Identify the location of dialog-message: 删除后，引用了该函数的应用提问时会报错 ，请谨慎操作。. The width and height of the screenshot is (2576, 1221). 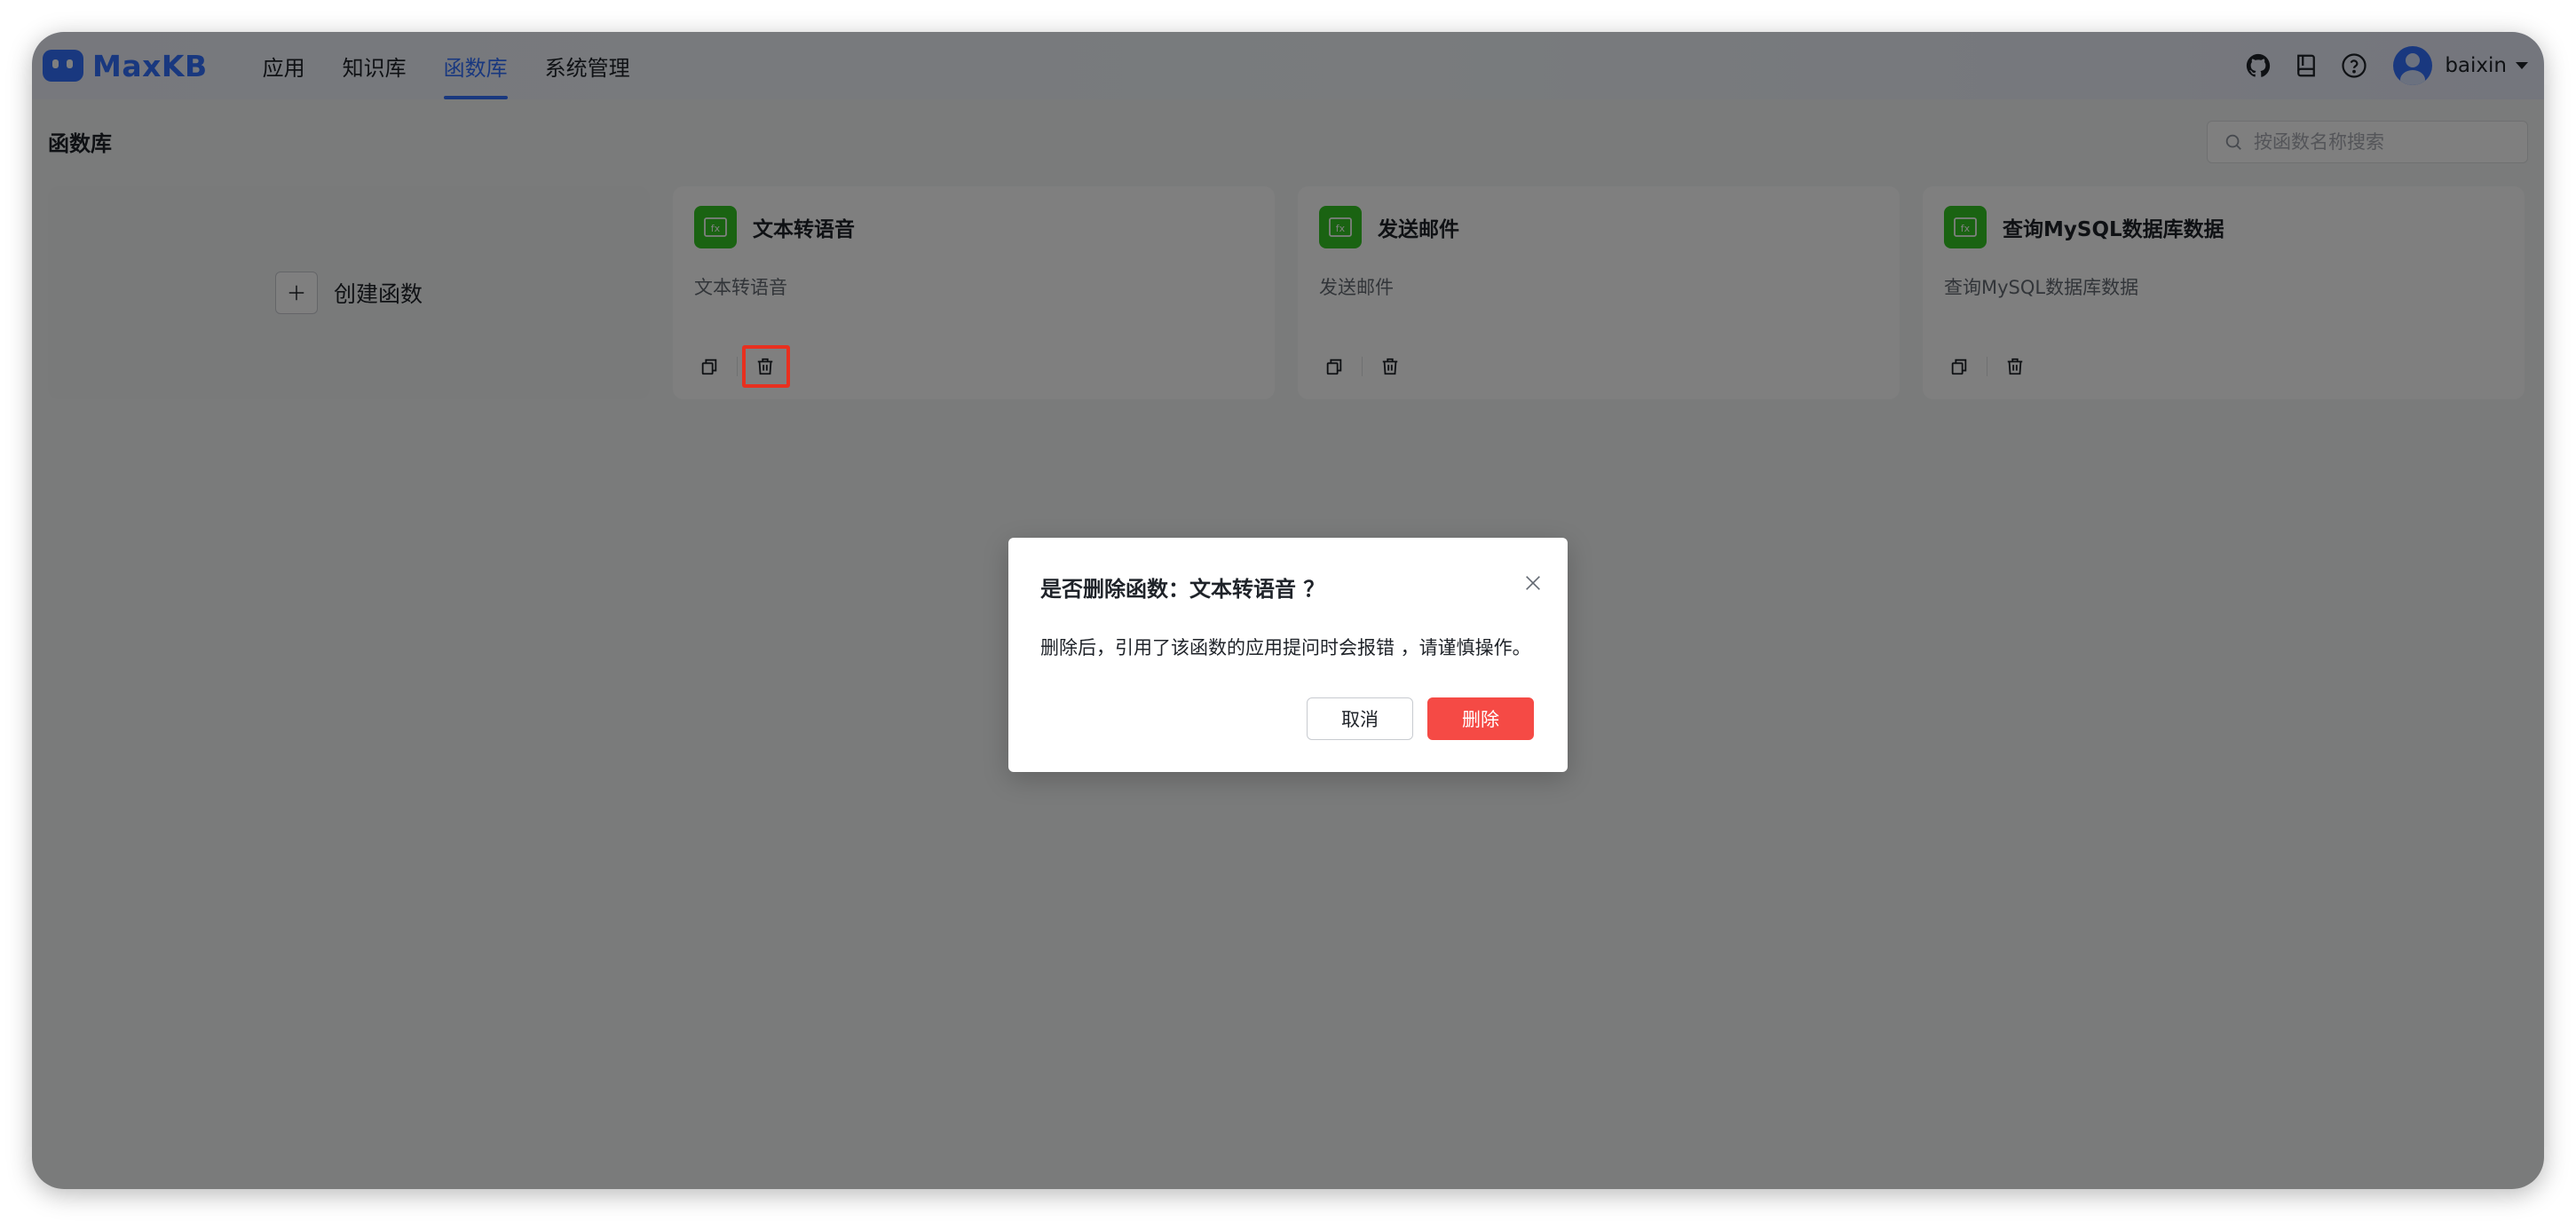
(1285, 647).